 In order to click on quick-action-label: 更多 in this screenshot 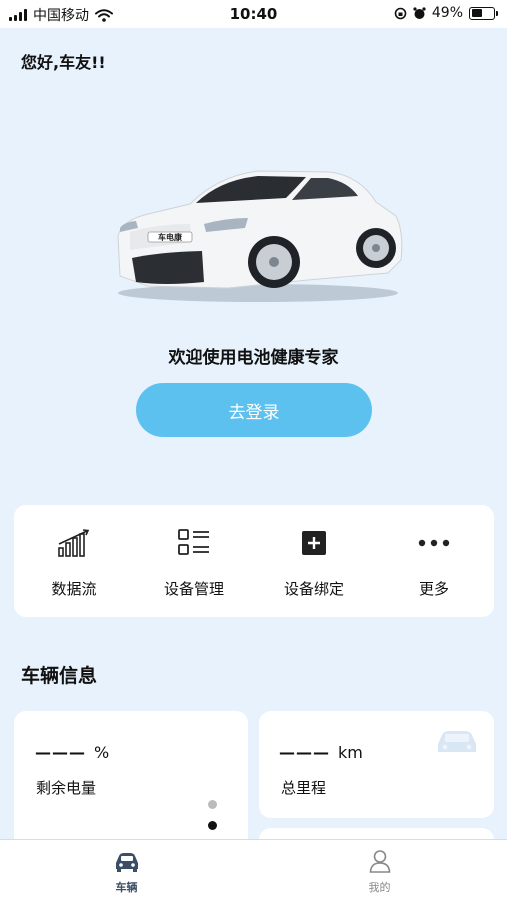, I will do `click(433, 589)`.